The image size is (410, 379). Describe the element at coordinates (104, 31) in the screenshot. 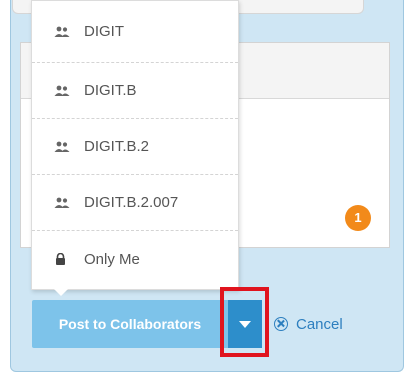

I see `menu-item-label: DIGIT` at that location.